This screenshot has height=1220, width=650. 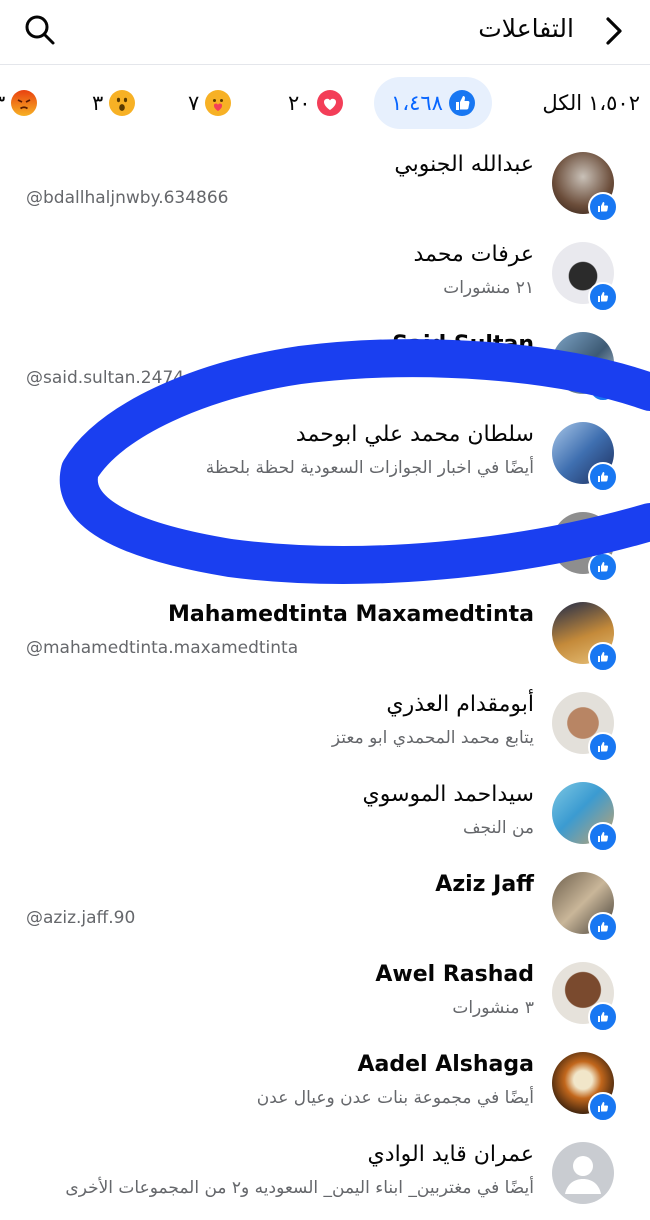 I want to click on tab-like-count: ١،٤٦٨, so click(x=417, y=103).